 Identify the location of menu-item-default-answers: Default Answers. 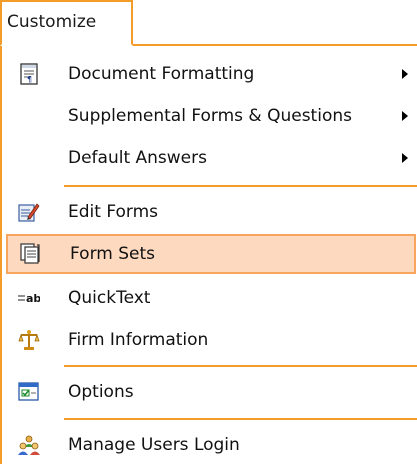
(209, 158).